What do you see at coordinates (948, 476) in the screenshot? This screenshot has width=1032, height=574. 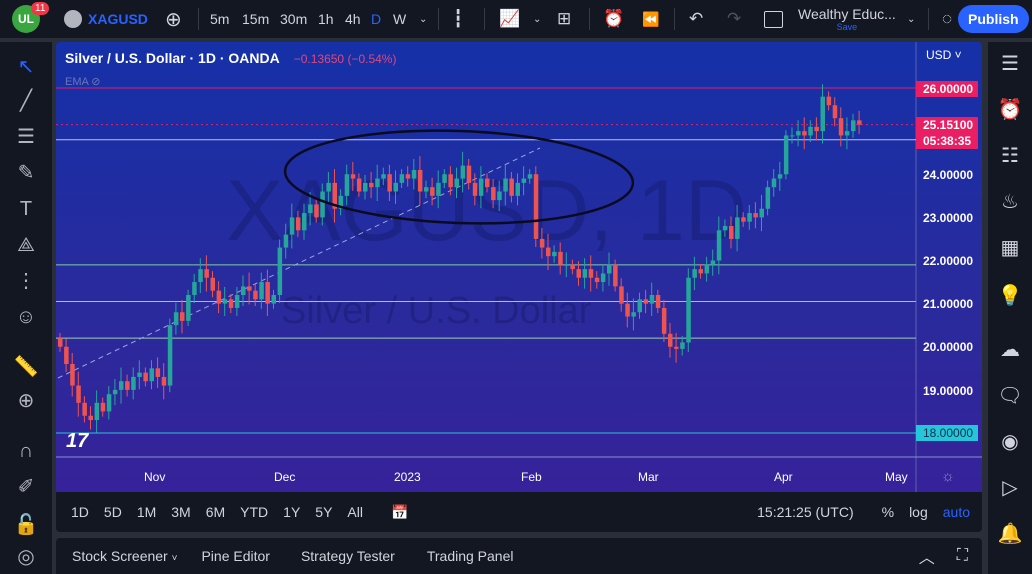 I see `settings-sun-icon: ☼` at bounding box center [948, 476].